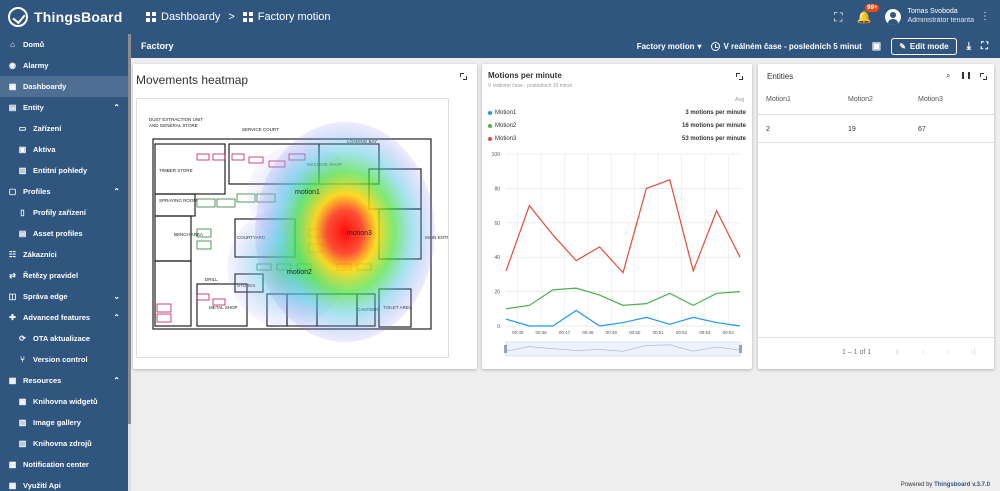 The height and width of the screenshot is (491, 1000). I want to click on dashboard-state-select: Factory motion ▾, so click(669, 46).